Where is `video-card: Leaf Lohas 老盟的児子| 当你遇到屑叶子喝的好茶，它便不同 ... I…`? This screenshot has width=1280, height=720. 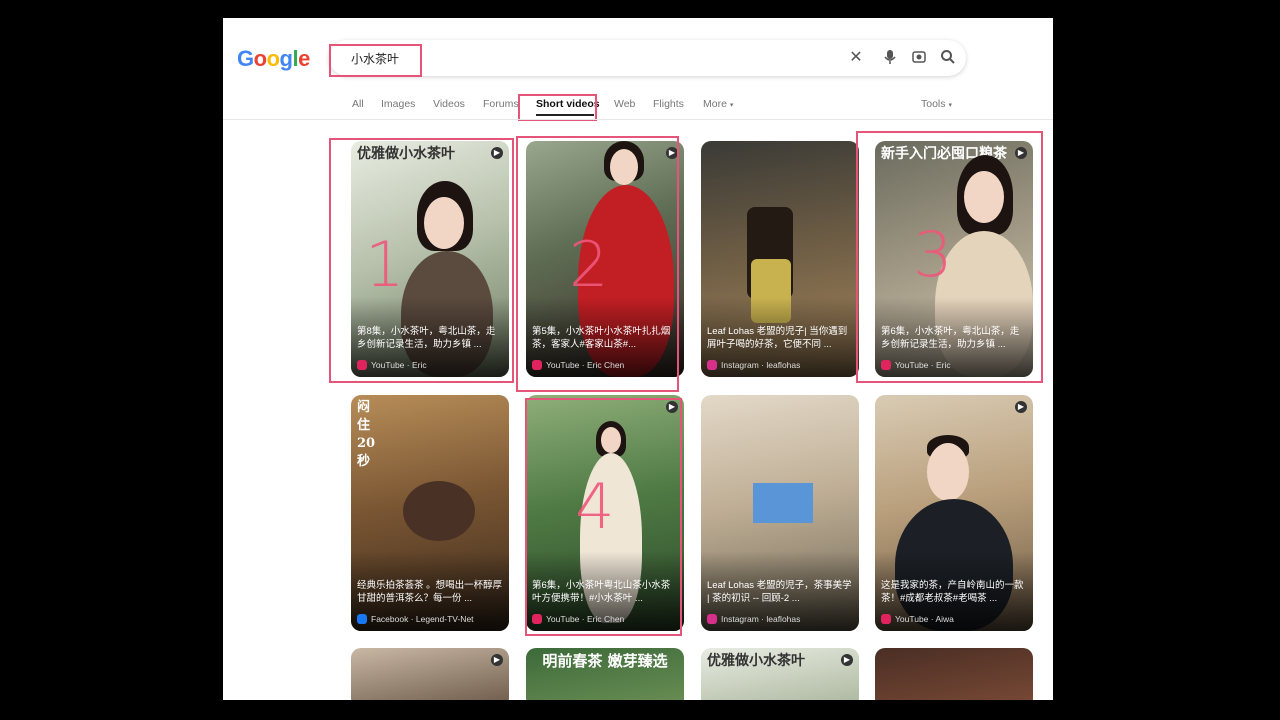
video-card: Leaf Lohas 老盟的児子| 当你遇到屑叶子喝的好茶，它便不同 ... I… is located at coordinates (780, 259).